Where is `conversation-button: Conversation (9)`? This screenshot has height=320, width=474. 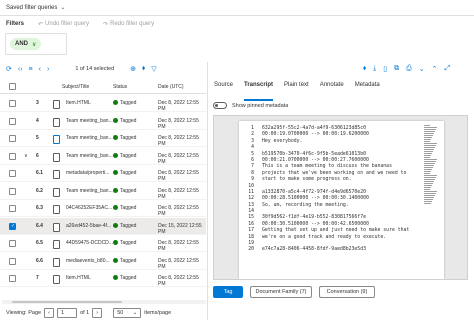 conversation-button: Conversation (9) is located at coordinates (347, 292).